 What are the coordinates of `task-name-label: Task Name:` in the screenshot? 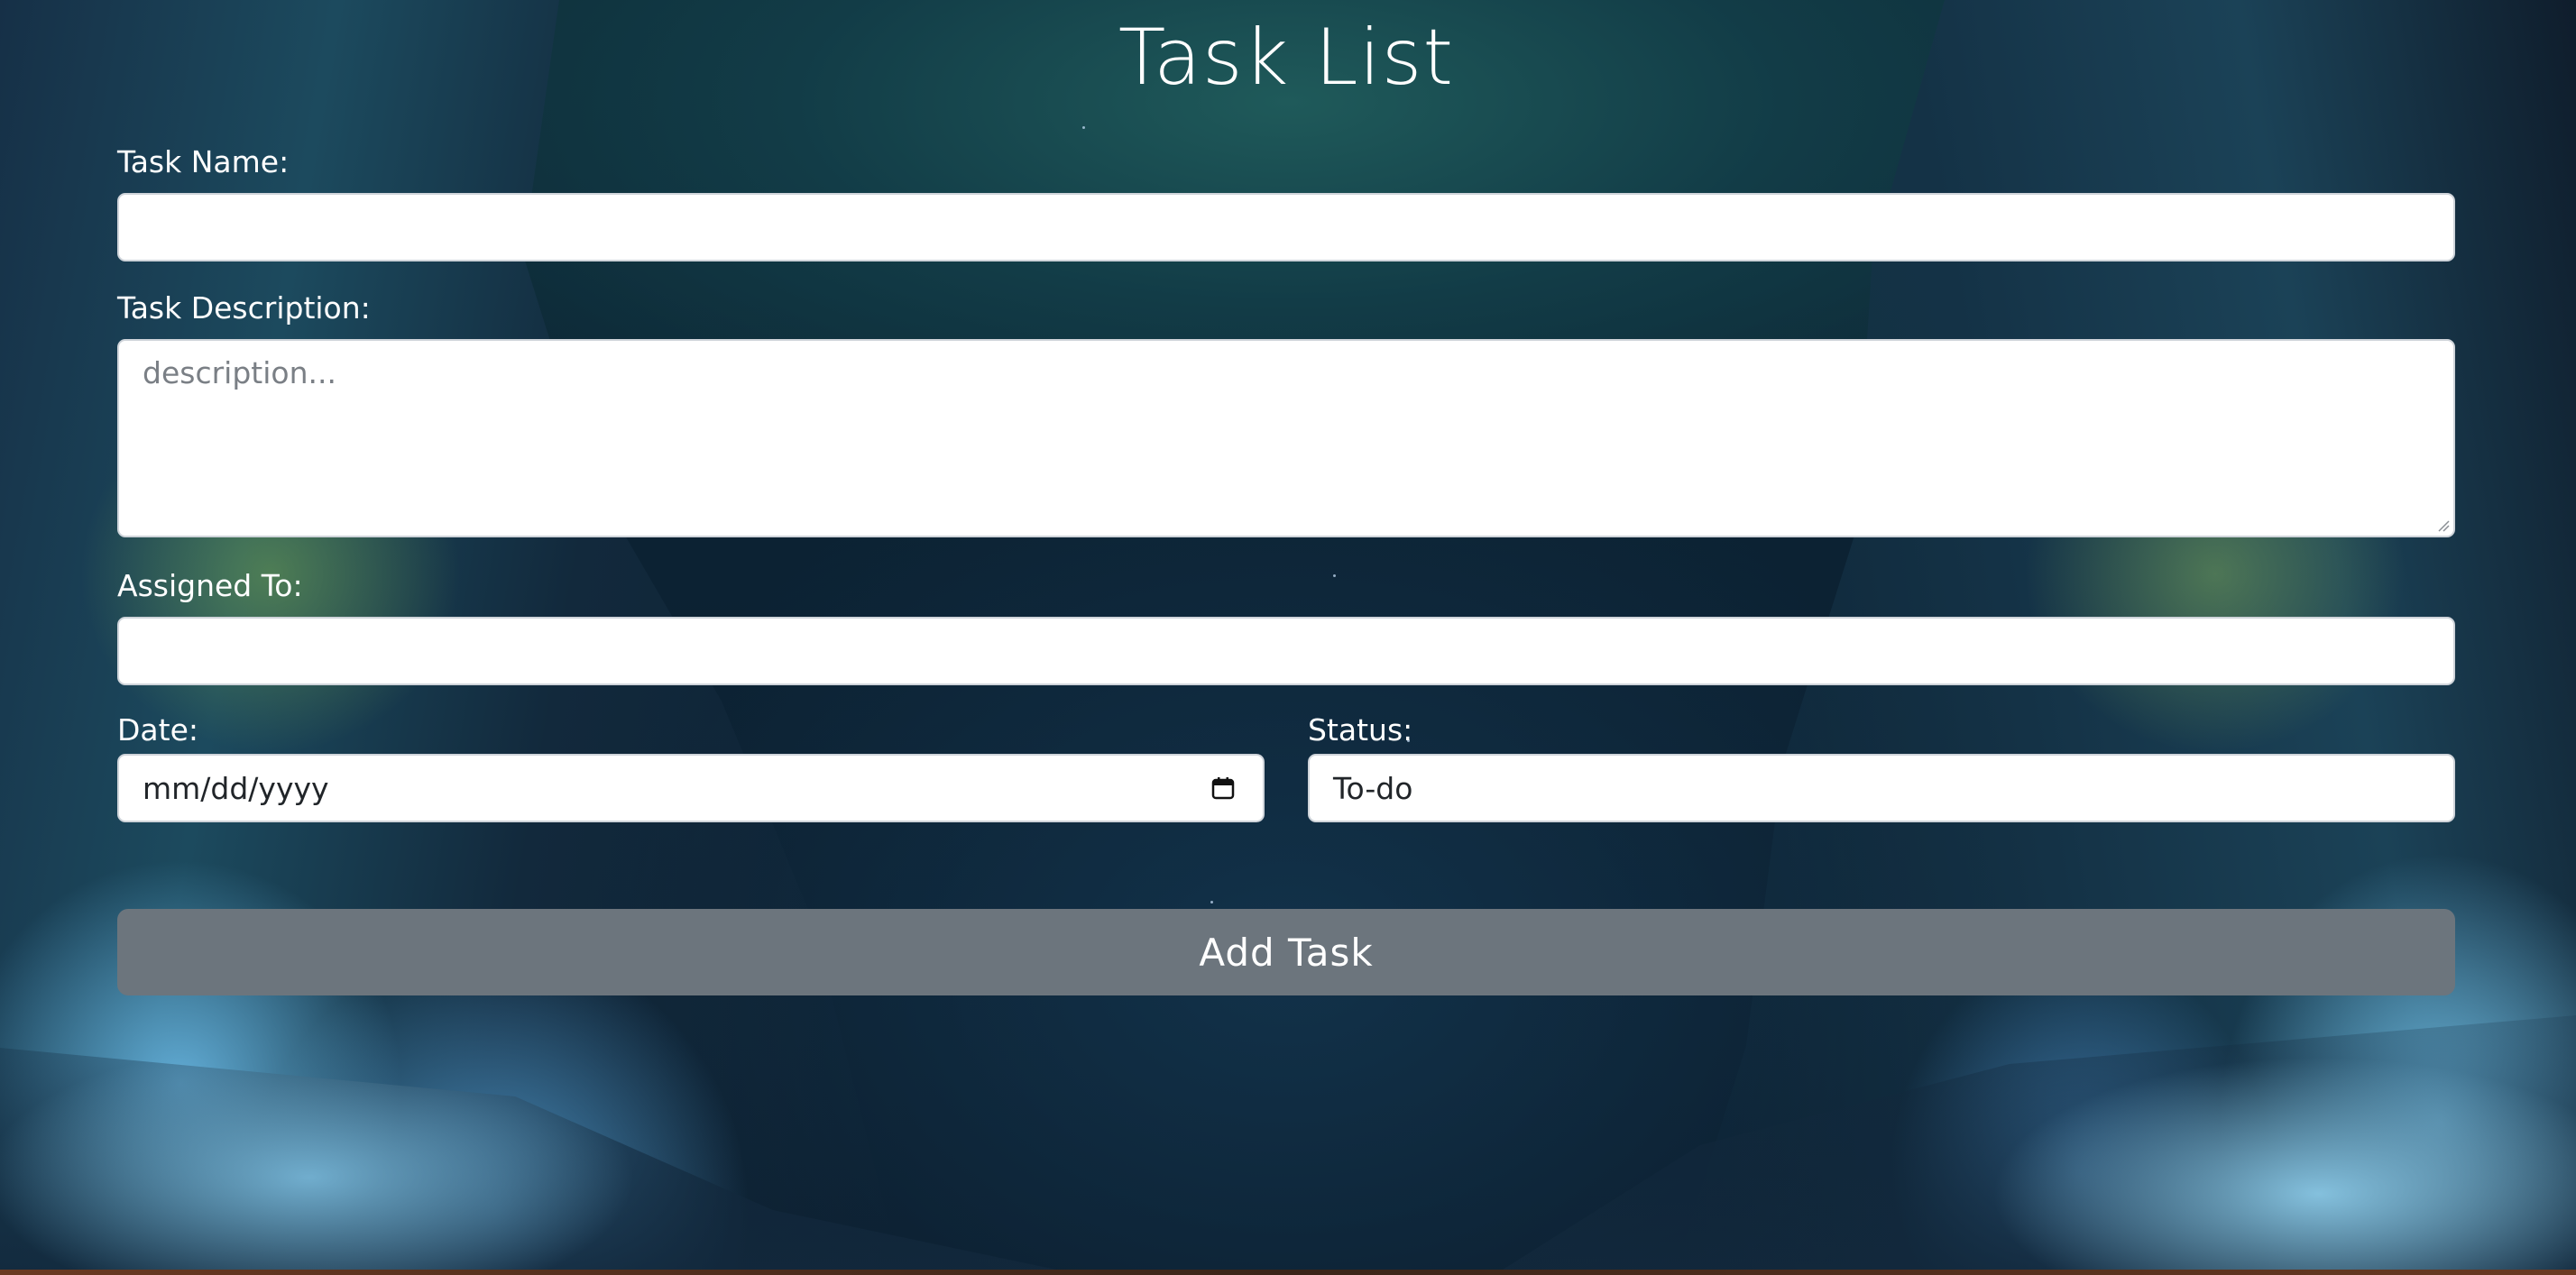 It's located at (203, 161).